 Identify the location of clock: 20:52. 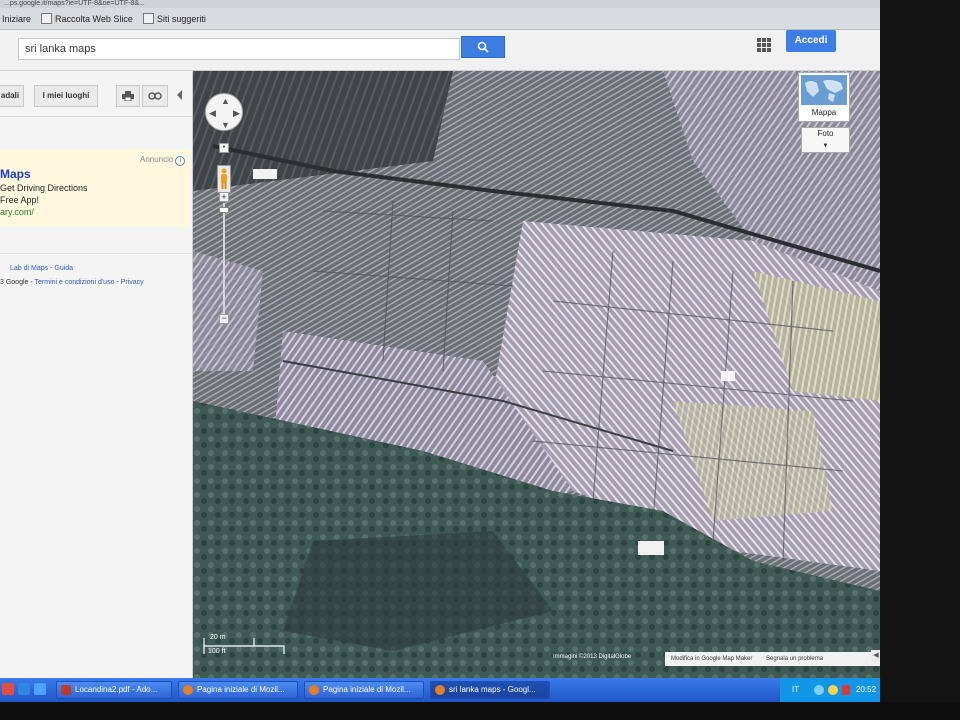
(866, 690).